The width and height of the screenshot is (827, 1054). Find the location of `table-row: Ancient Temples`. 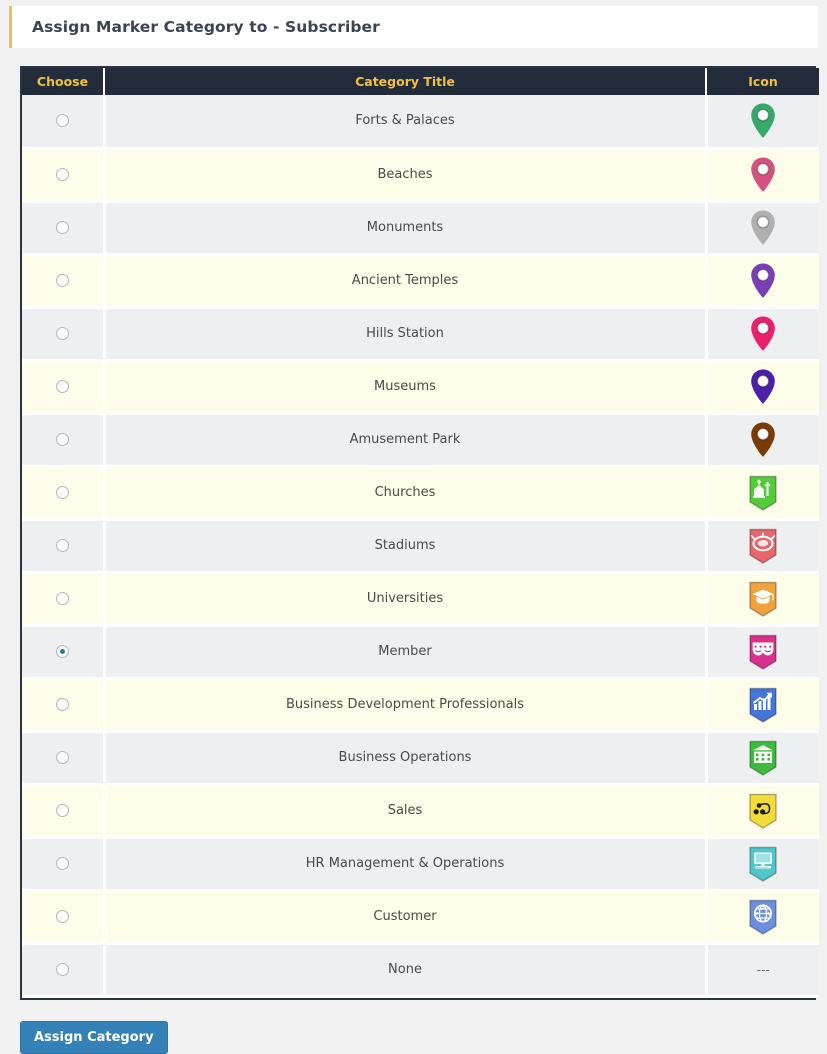

table-row: Ancient Temples is located at coordinates (420, 281).